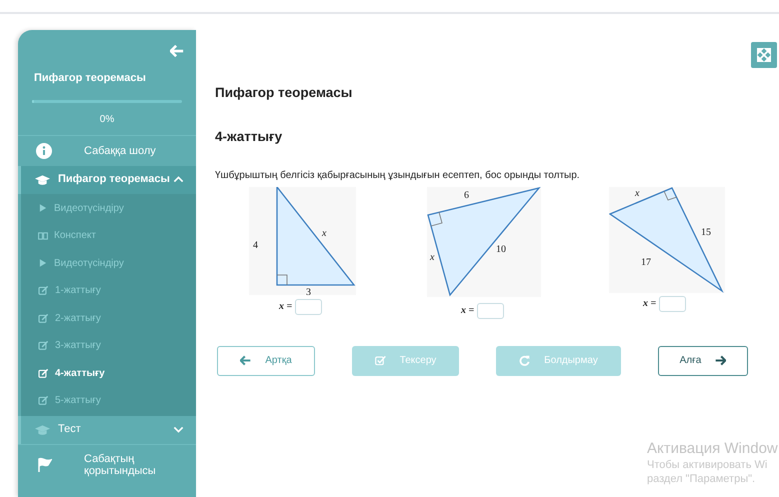 The height and width of the screenshot is (497, 779). Describe the element at coordinates (249, 137) in the screenshot. I see `exercise-title: 4-жаттығу` at that location.